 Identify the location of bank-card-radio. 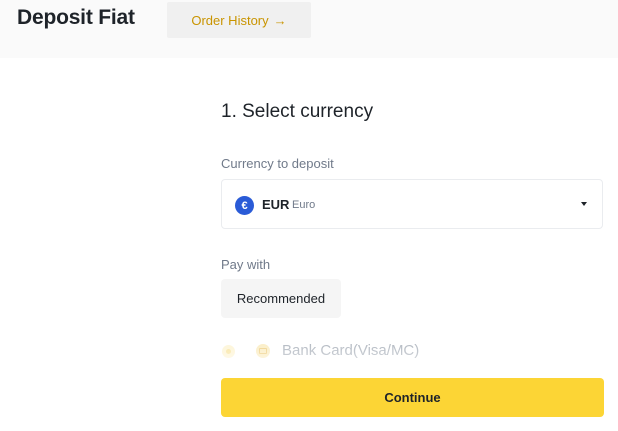
(228, 351).